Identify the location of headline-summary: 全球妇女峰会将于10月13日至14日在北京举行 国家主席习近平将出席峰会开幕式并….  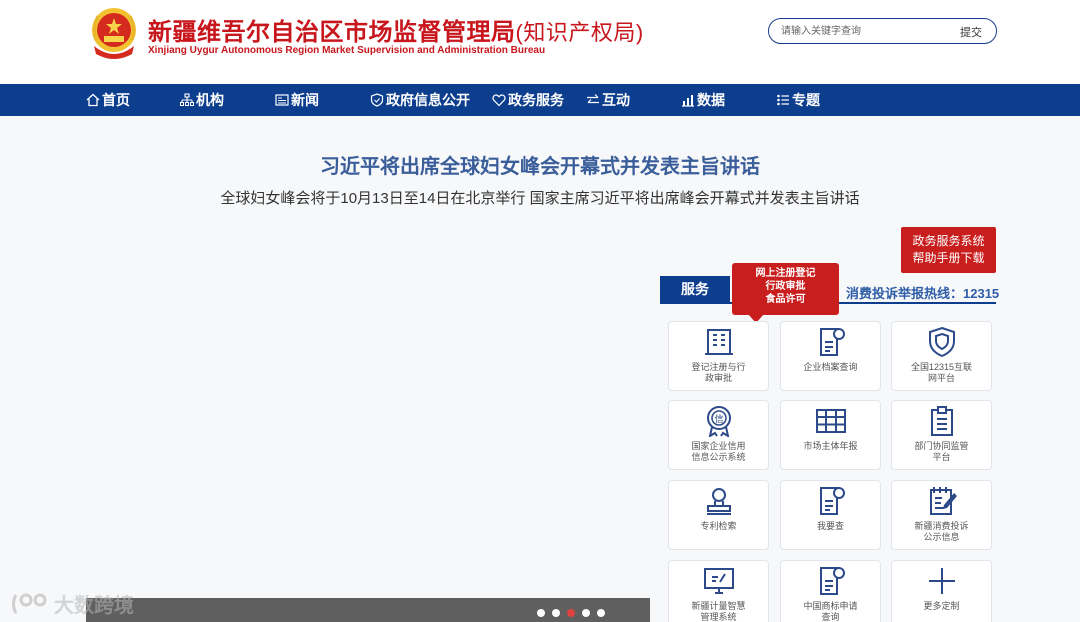
(540, 198).